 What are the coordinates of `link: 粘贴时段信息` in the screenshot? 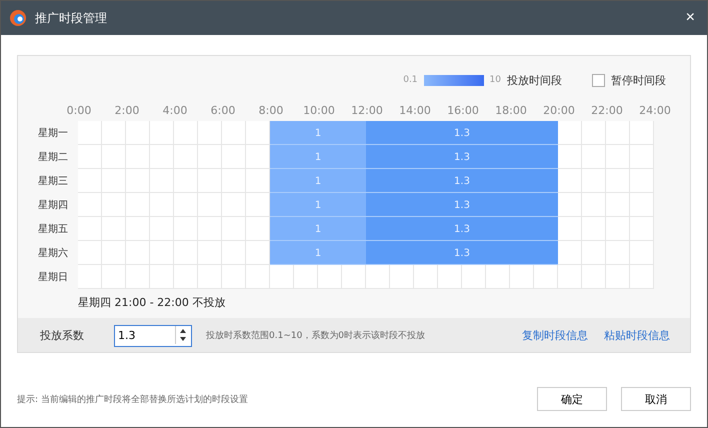 It's located at (637, 335).